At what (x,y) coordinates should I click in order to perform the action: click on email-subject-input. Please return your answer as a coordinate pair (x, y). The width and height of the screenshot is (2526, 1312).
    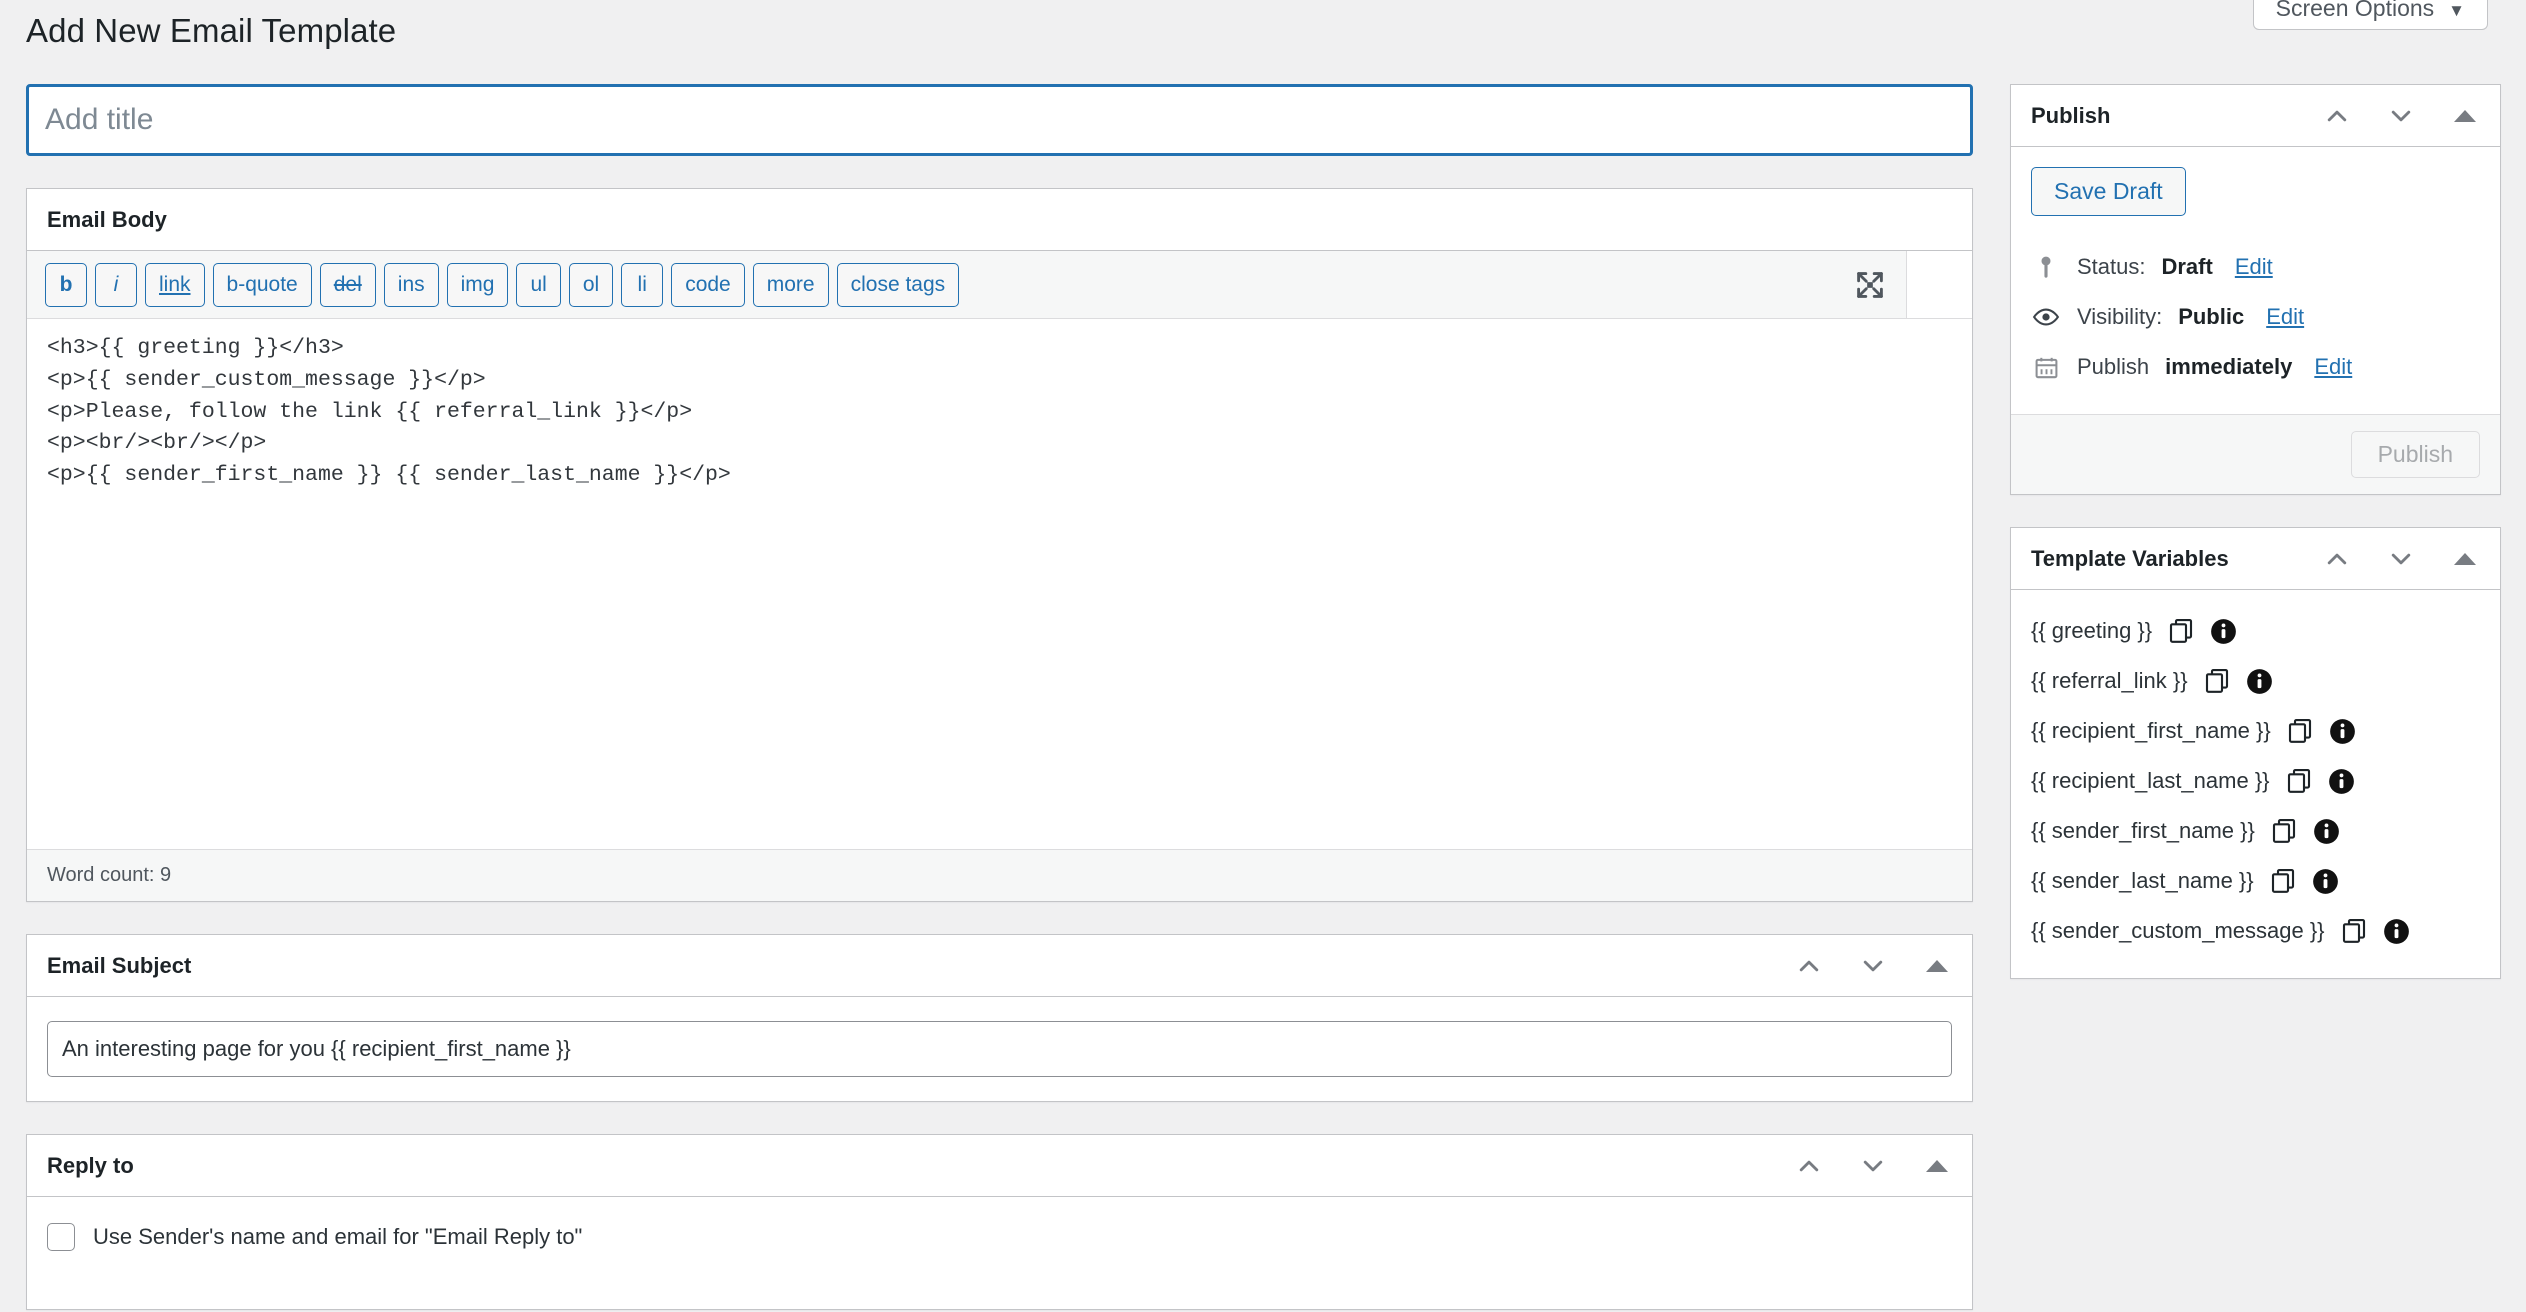
    Looking at the image, I should click on (999, 1049).